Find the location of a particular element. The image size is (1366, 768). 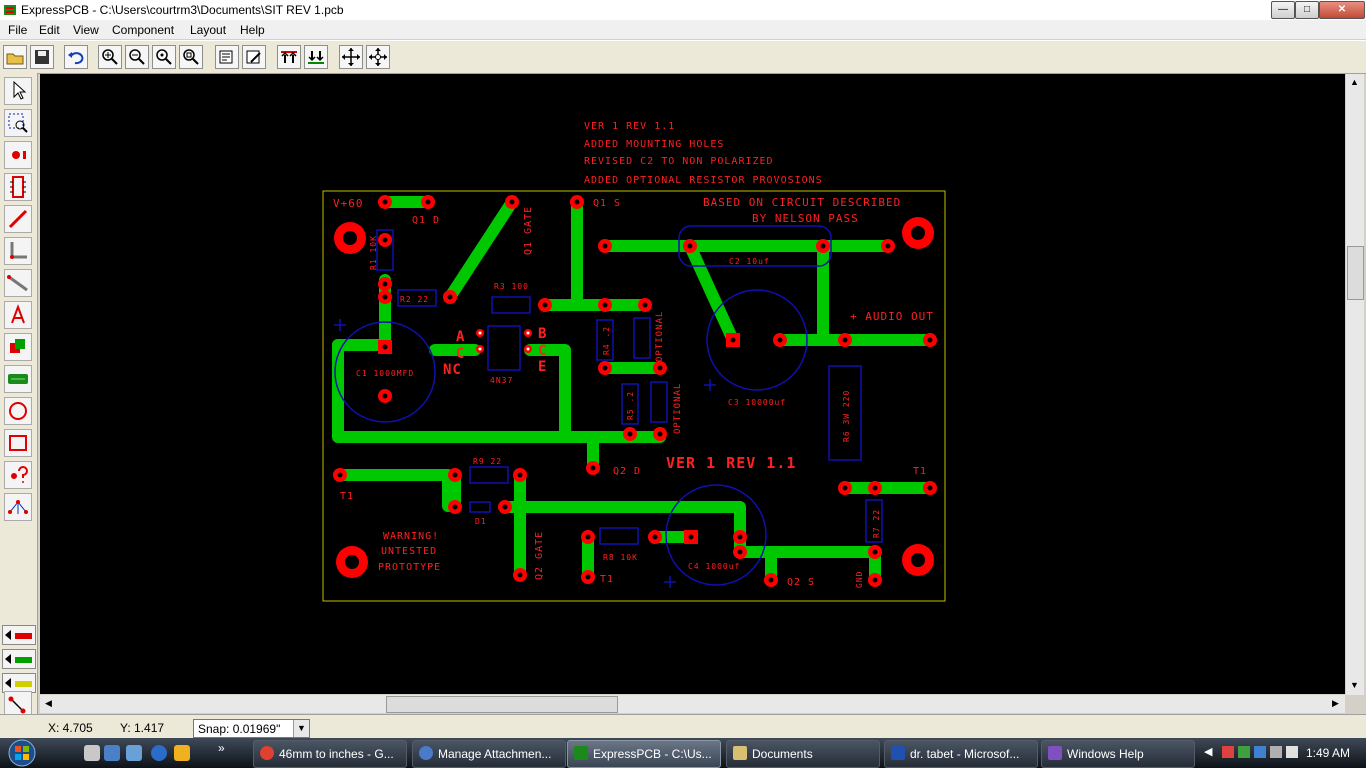

place-pad-icon is located at coordinates (18, 155).